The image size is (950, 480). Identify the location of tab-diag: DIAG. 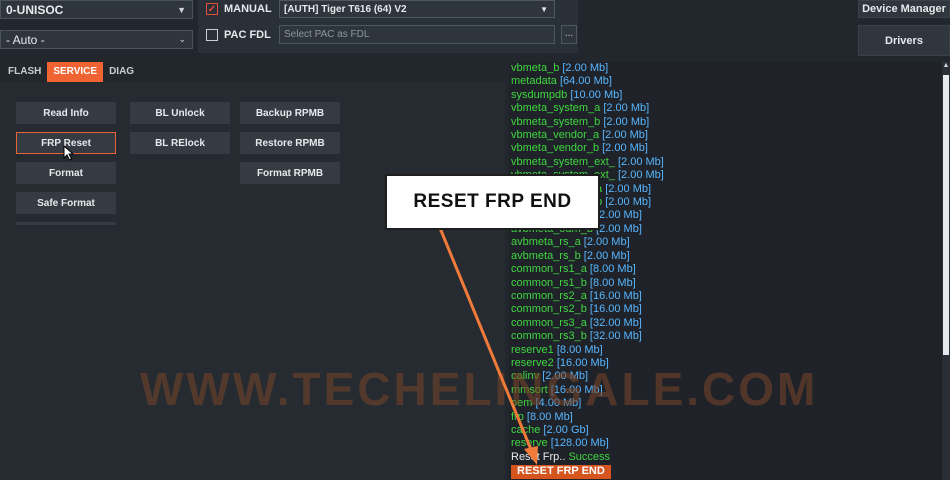
(121, 72).